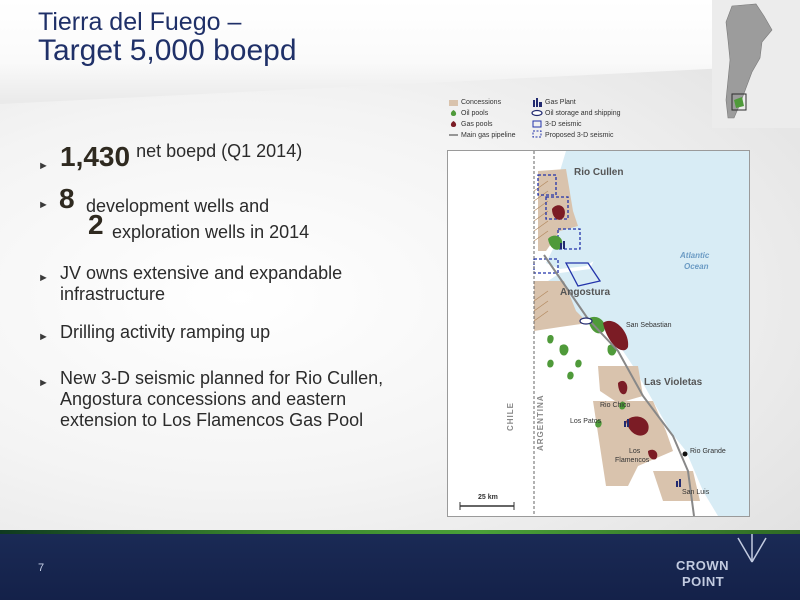 The width and height of the screenshot is (800, 600). I want to click on legend-concessions: Concessions, so click(481, 102).